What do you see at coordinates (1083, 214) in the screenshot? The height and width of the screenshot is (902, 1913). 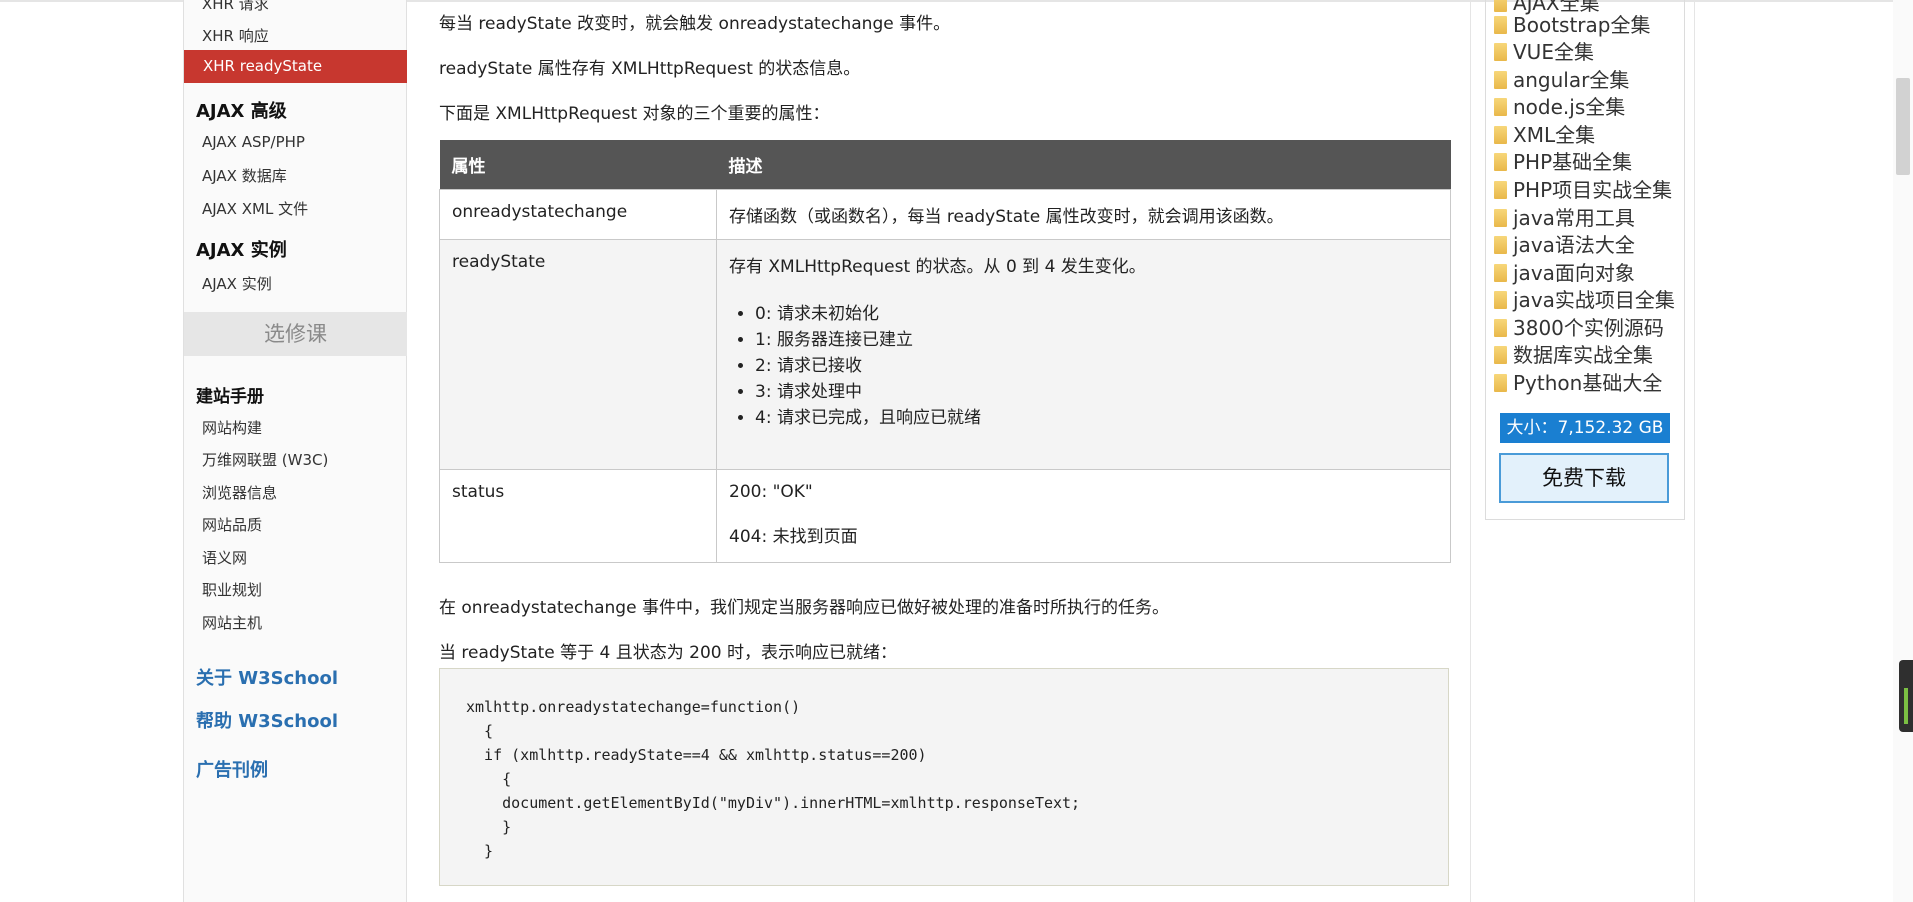 I see `table-cell-description: 存储函数（或函数名），每当 readyState 属性改变时，就会调用该函数。` at bounding box center [1083, 214].